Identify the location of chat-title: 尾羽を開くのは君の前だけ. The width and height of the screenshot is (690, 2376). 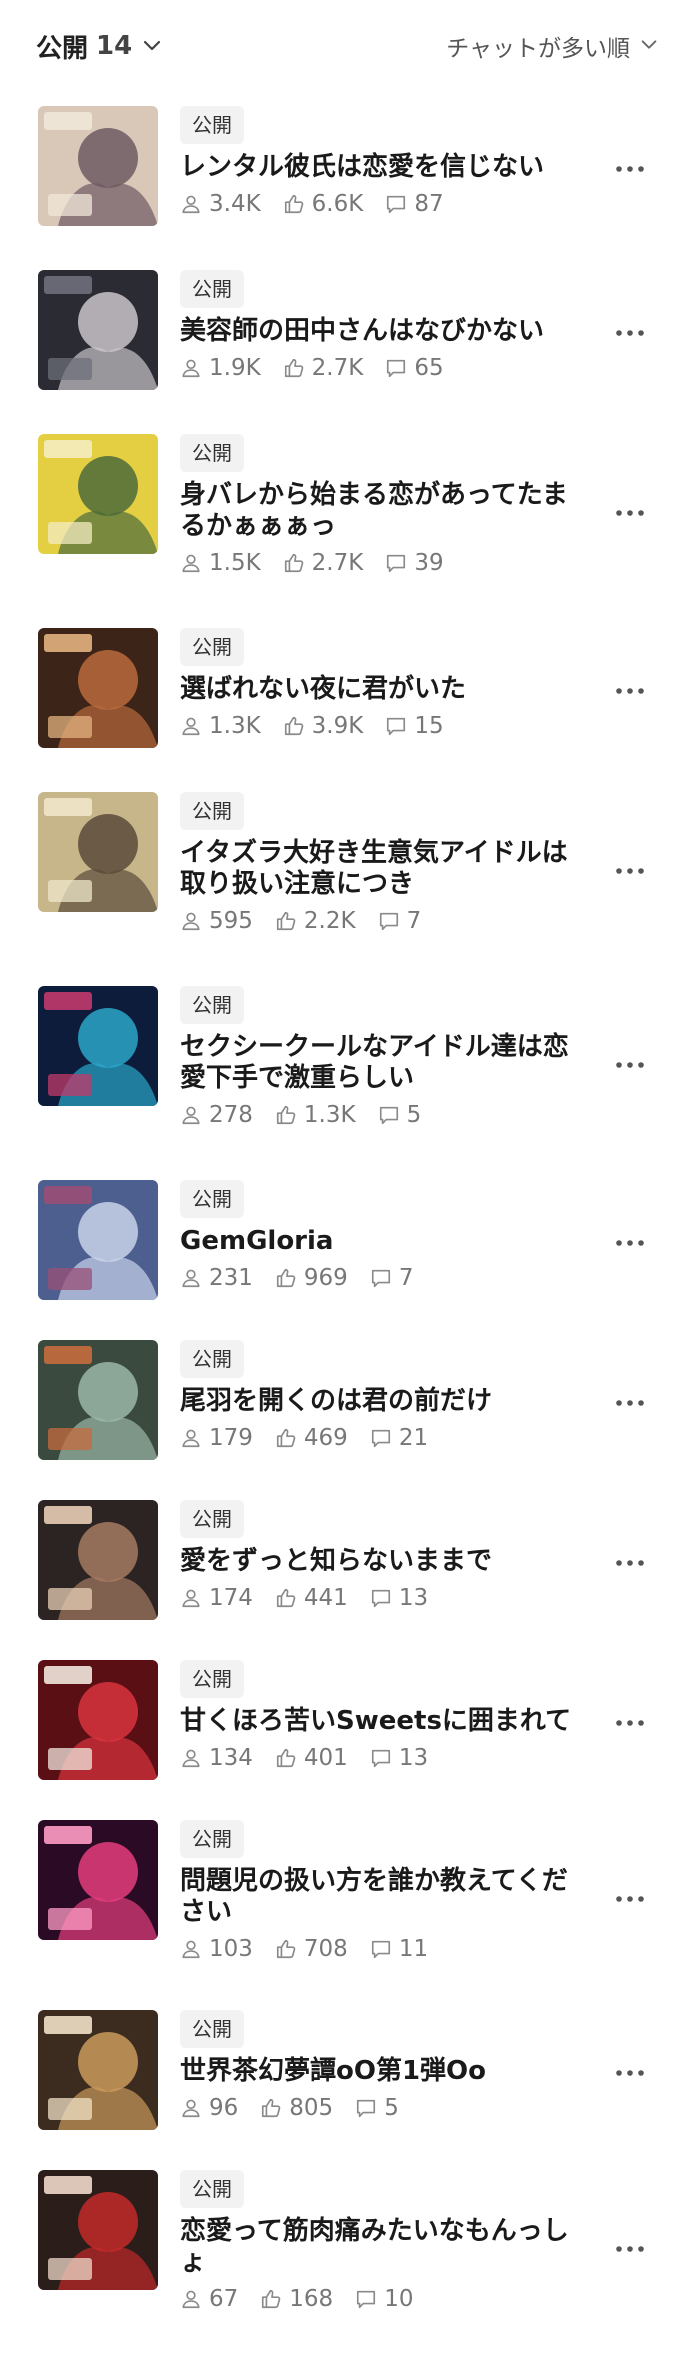
(385, 1401).